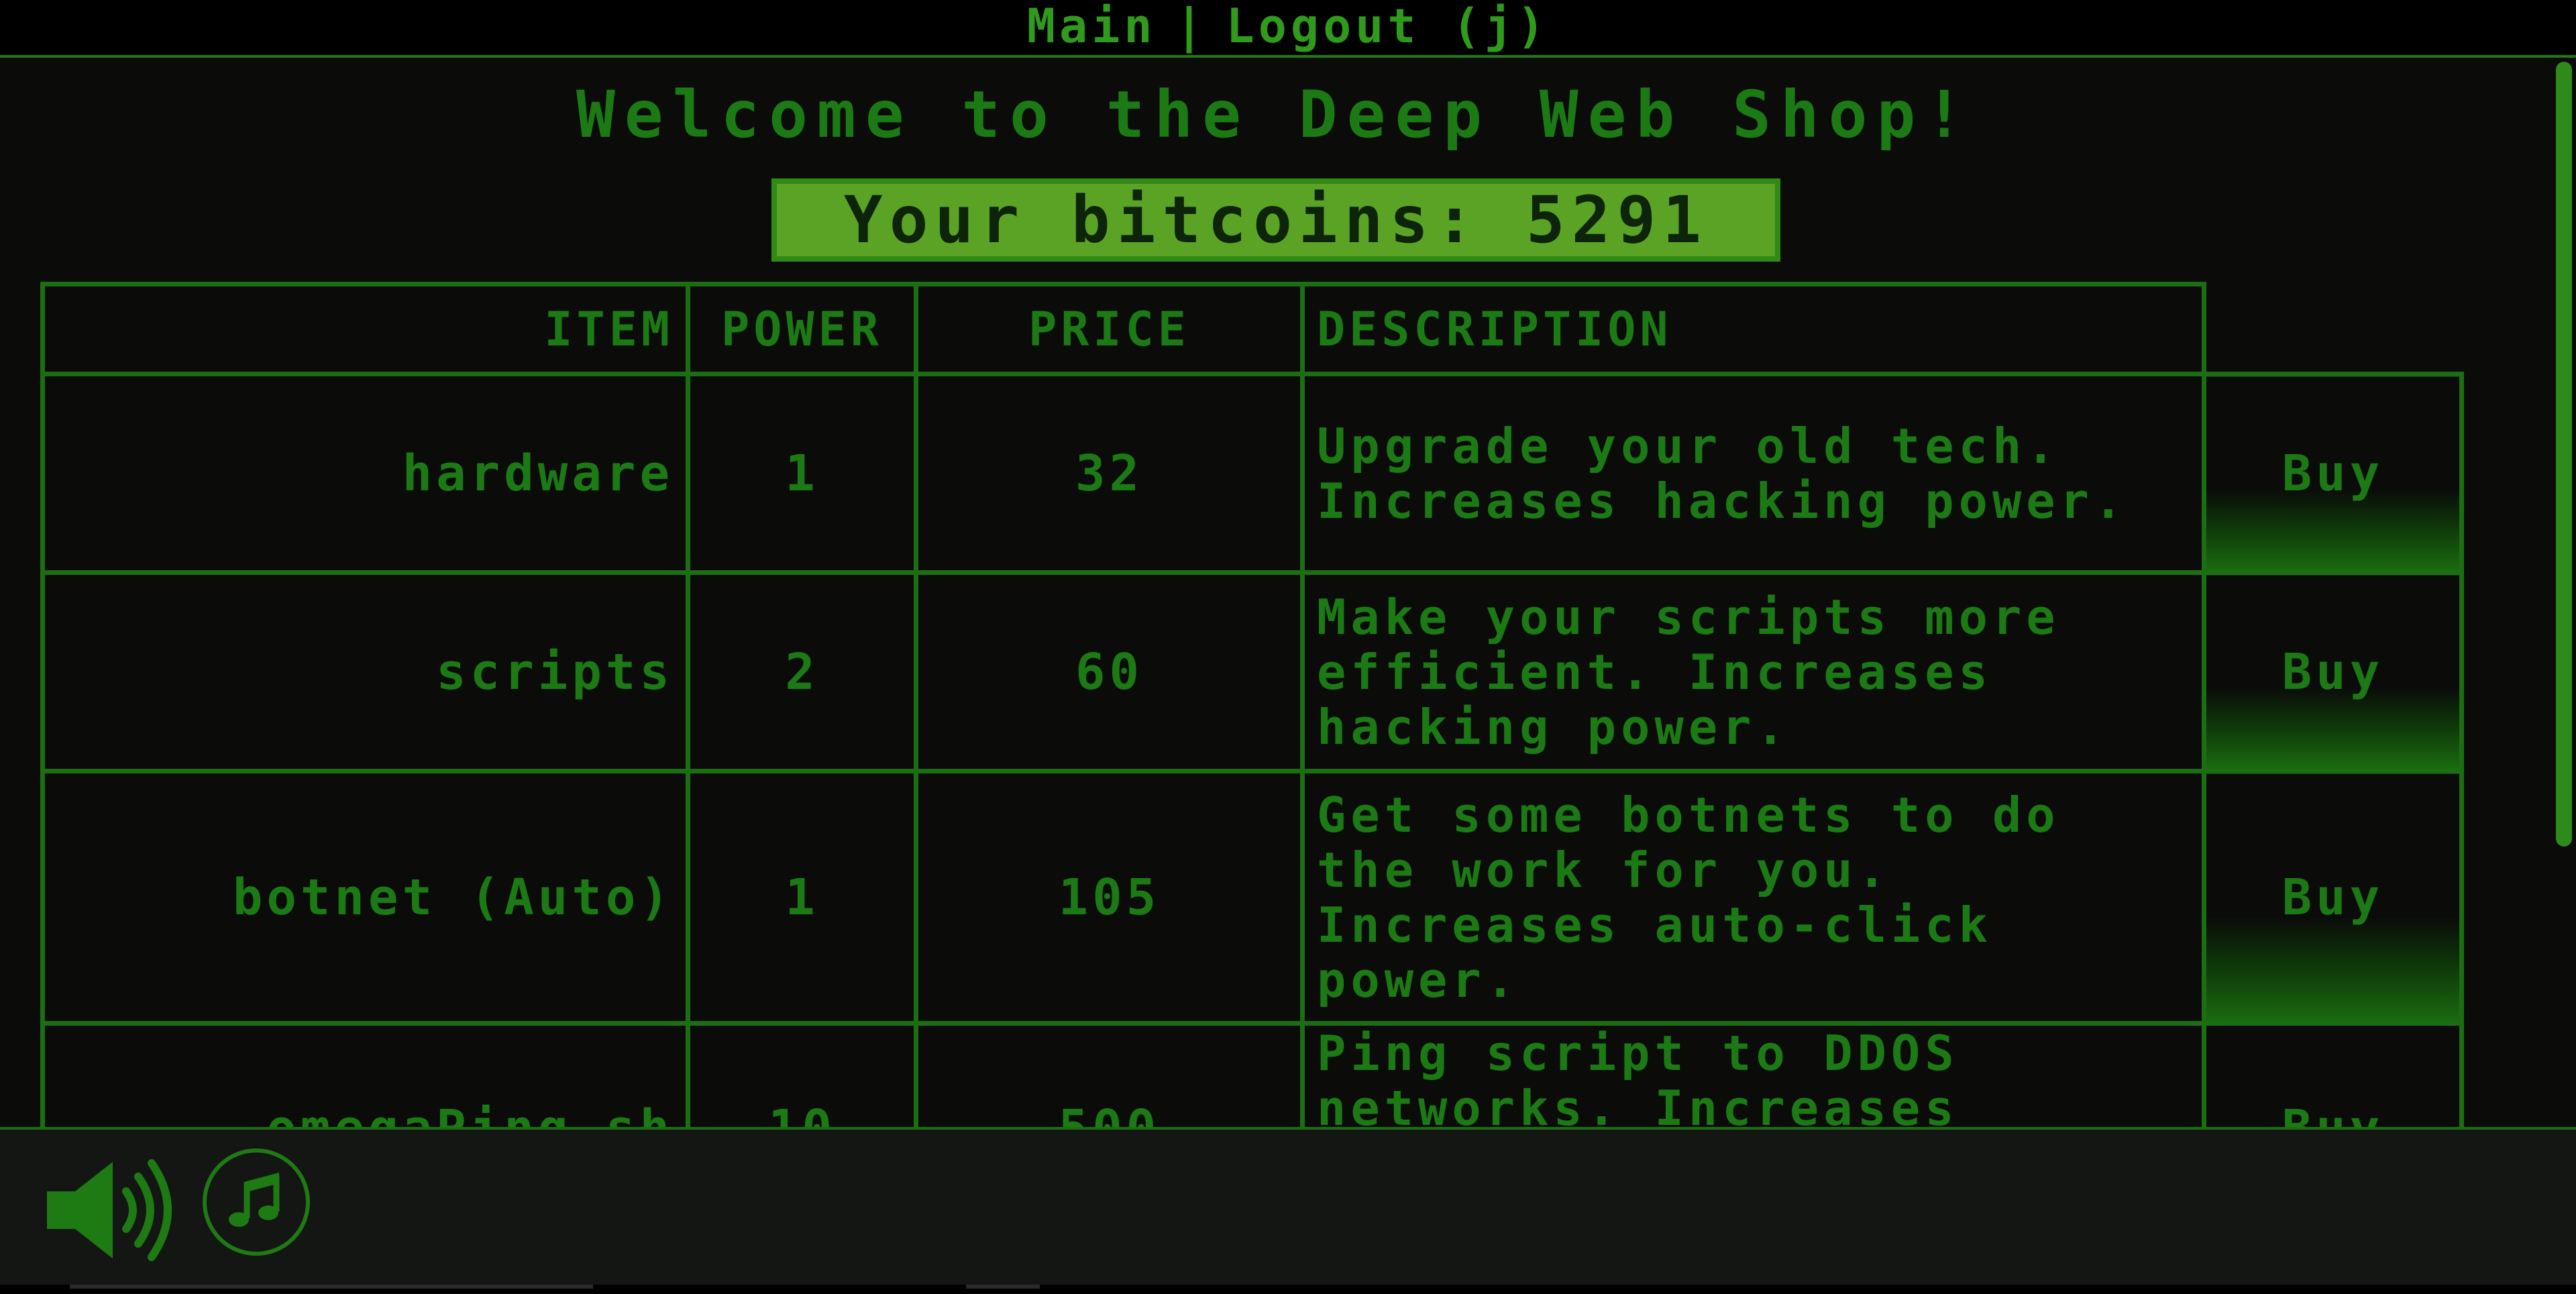 The width and height of the screenshot is (2576, 1294). I want to click on item-description: Ping script to DDOS networks. Increases, so click(1753, 1074).